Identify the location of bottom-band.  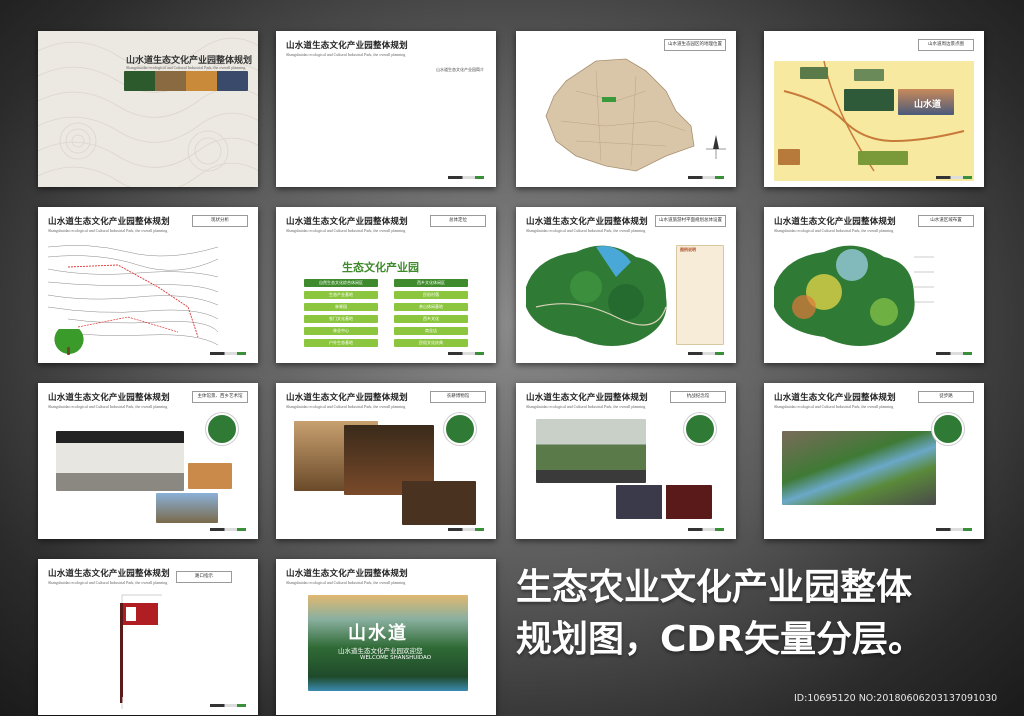
(512, 718).